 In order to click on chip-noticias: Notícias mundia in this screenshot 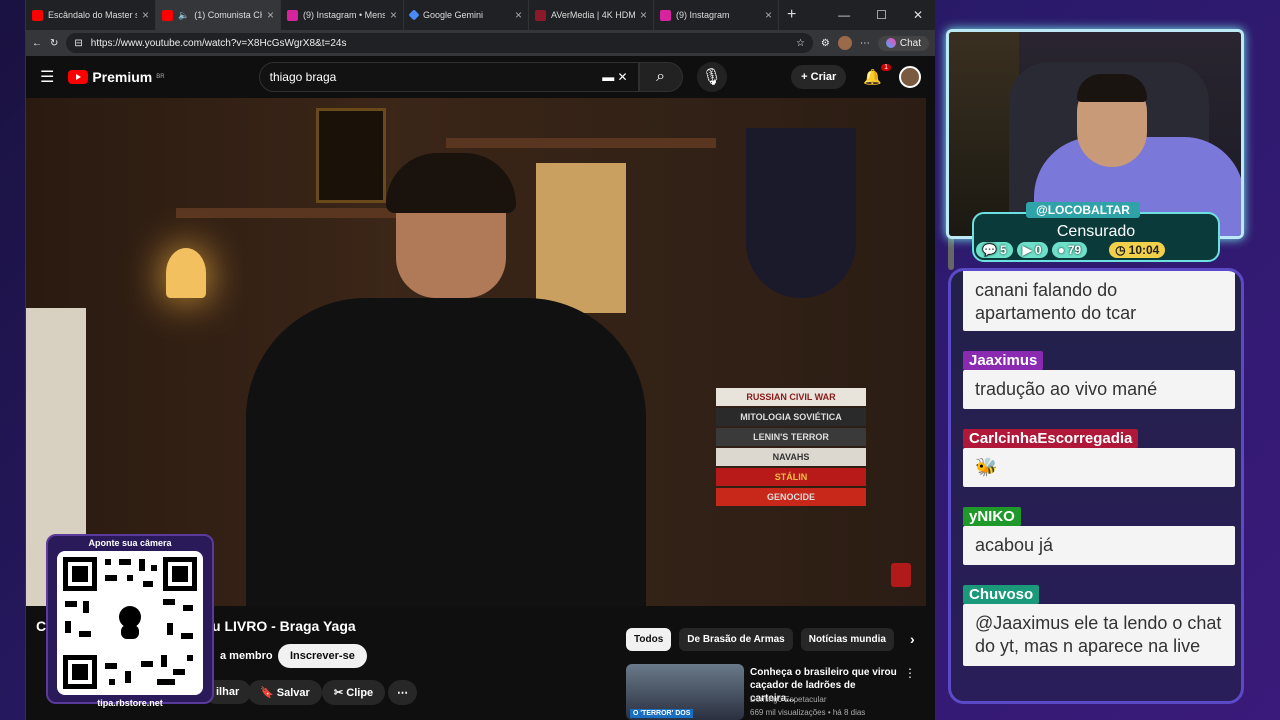, I will do `click(847, 639)`.